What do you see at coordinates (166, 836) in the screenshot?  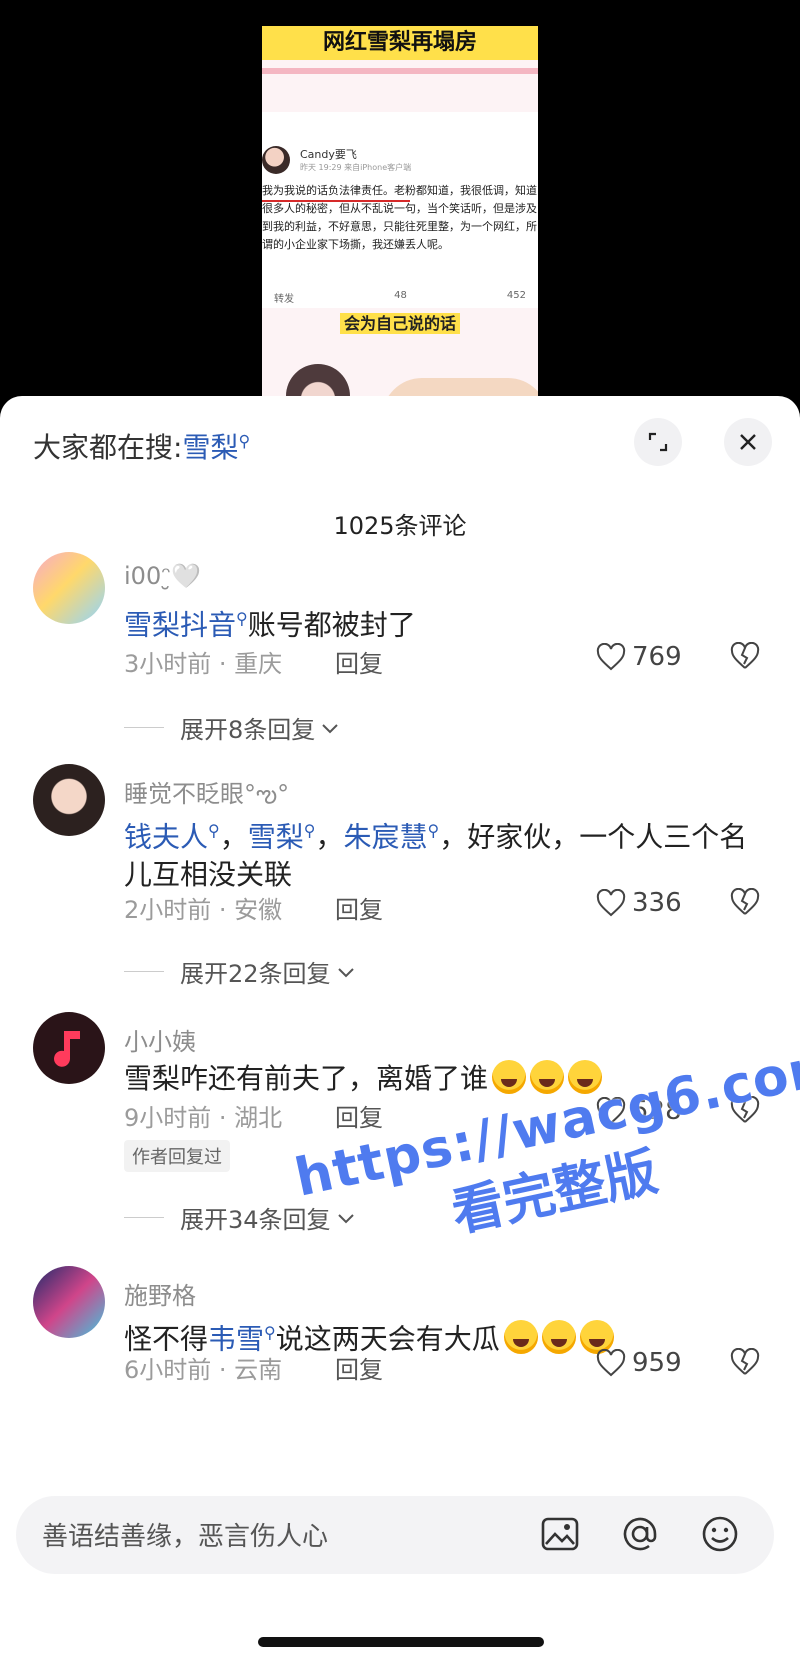 I see `search-link: 钱夫人` at bounding box center [166, 836].